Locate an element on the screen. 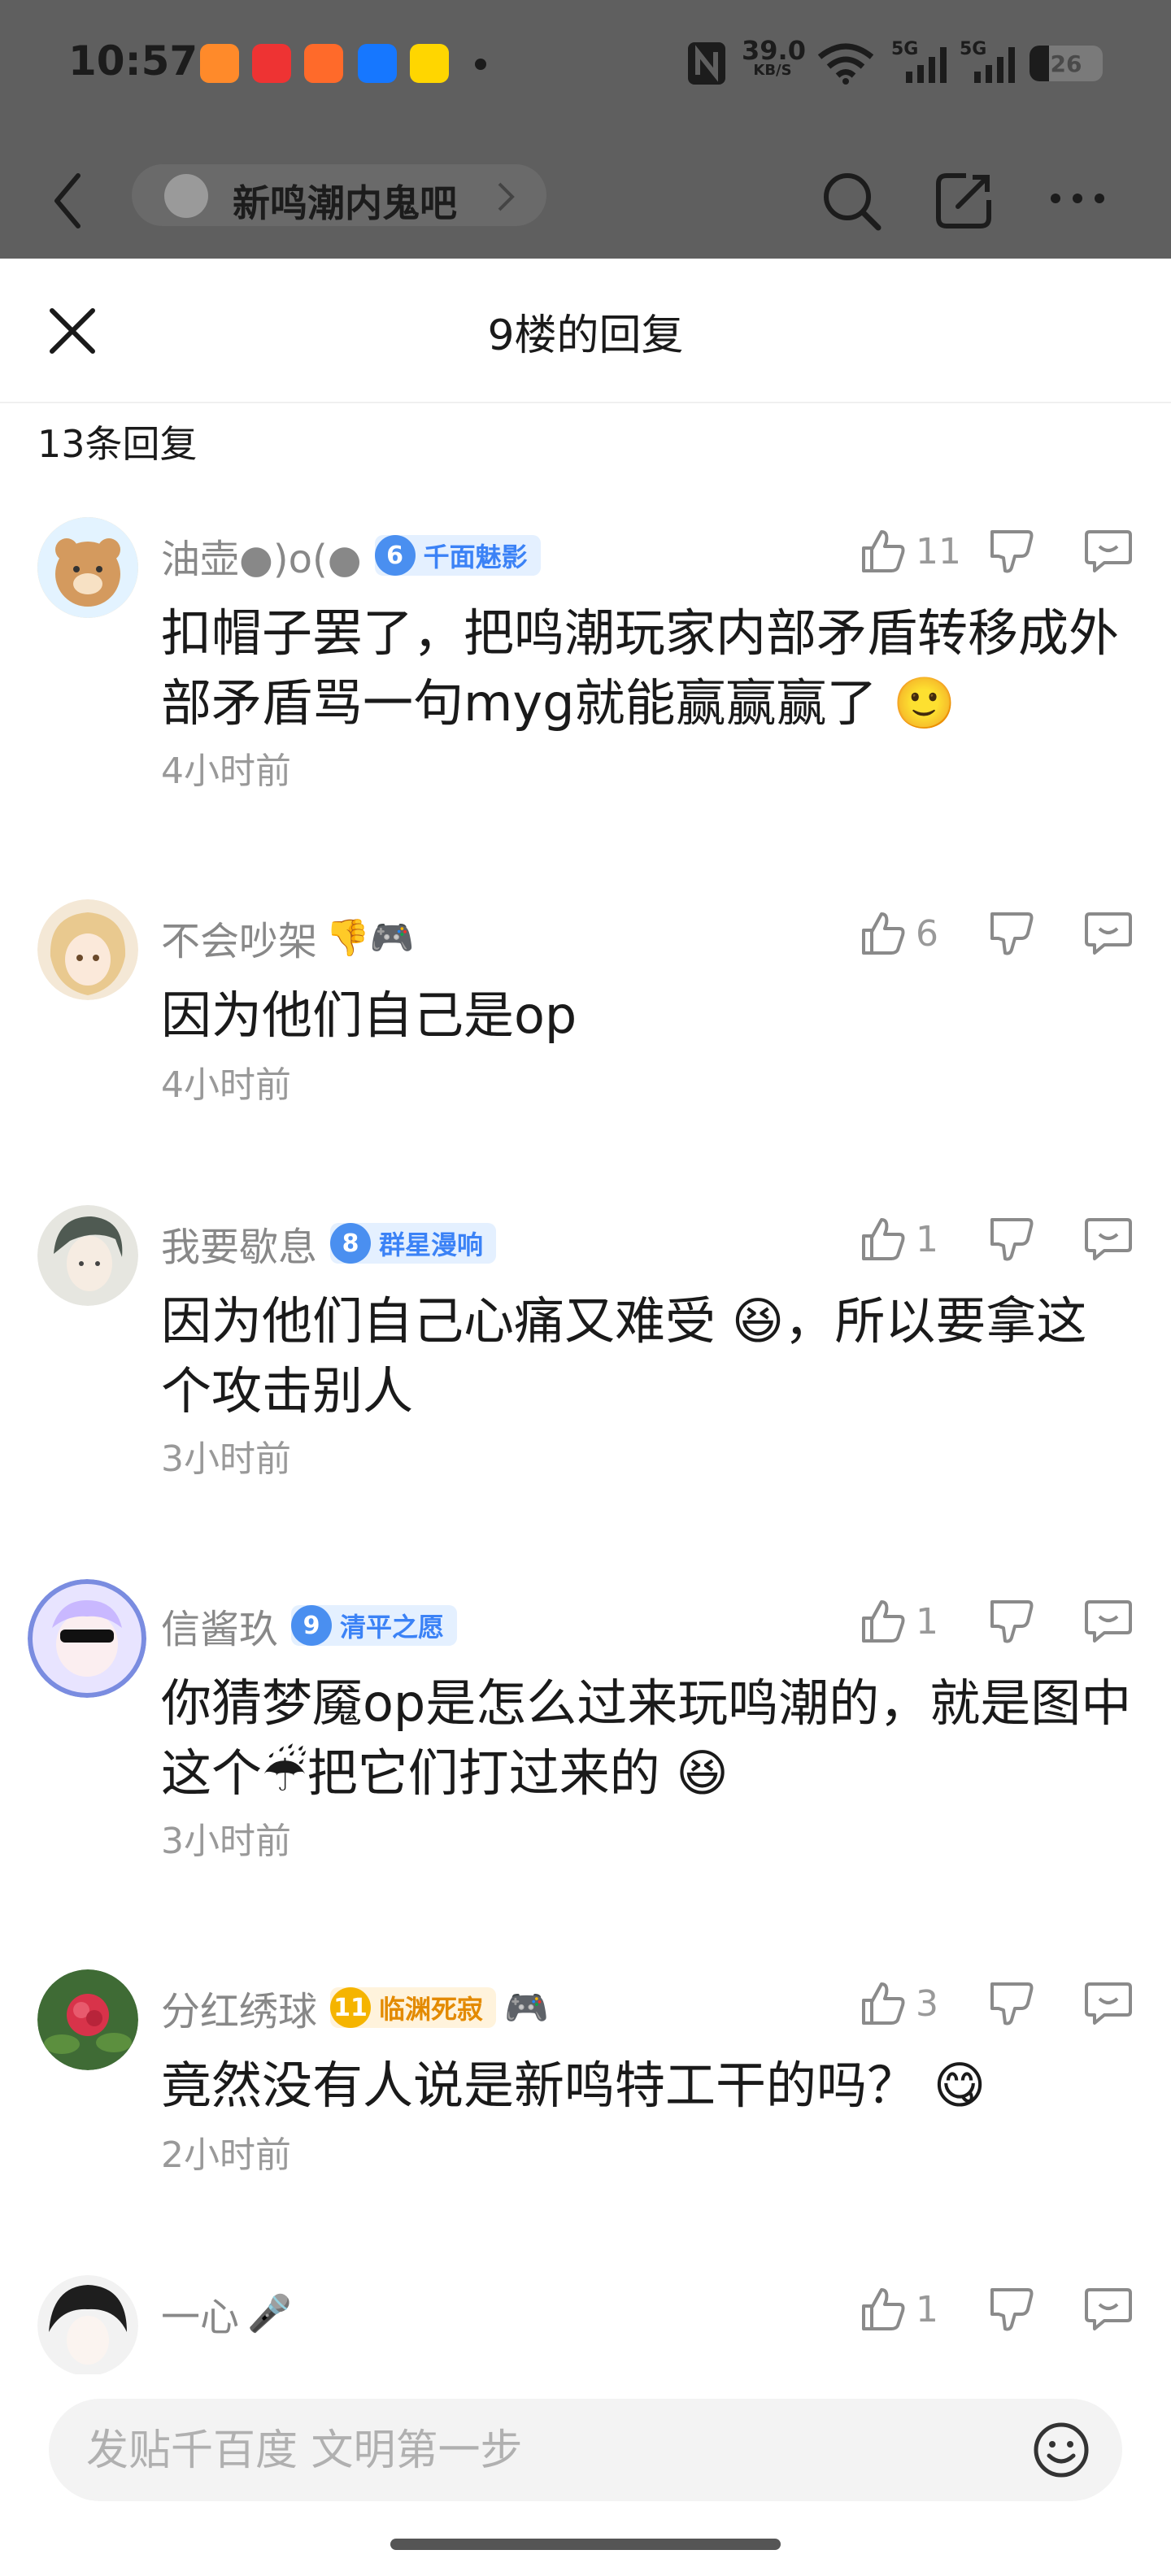 The image size is (1171, 2576). reply-actions: 6 is located at coordinates (997, 933).